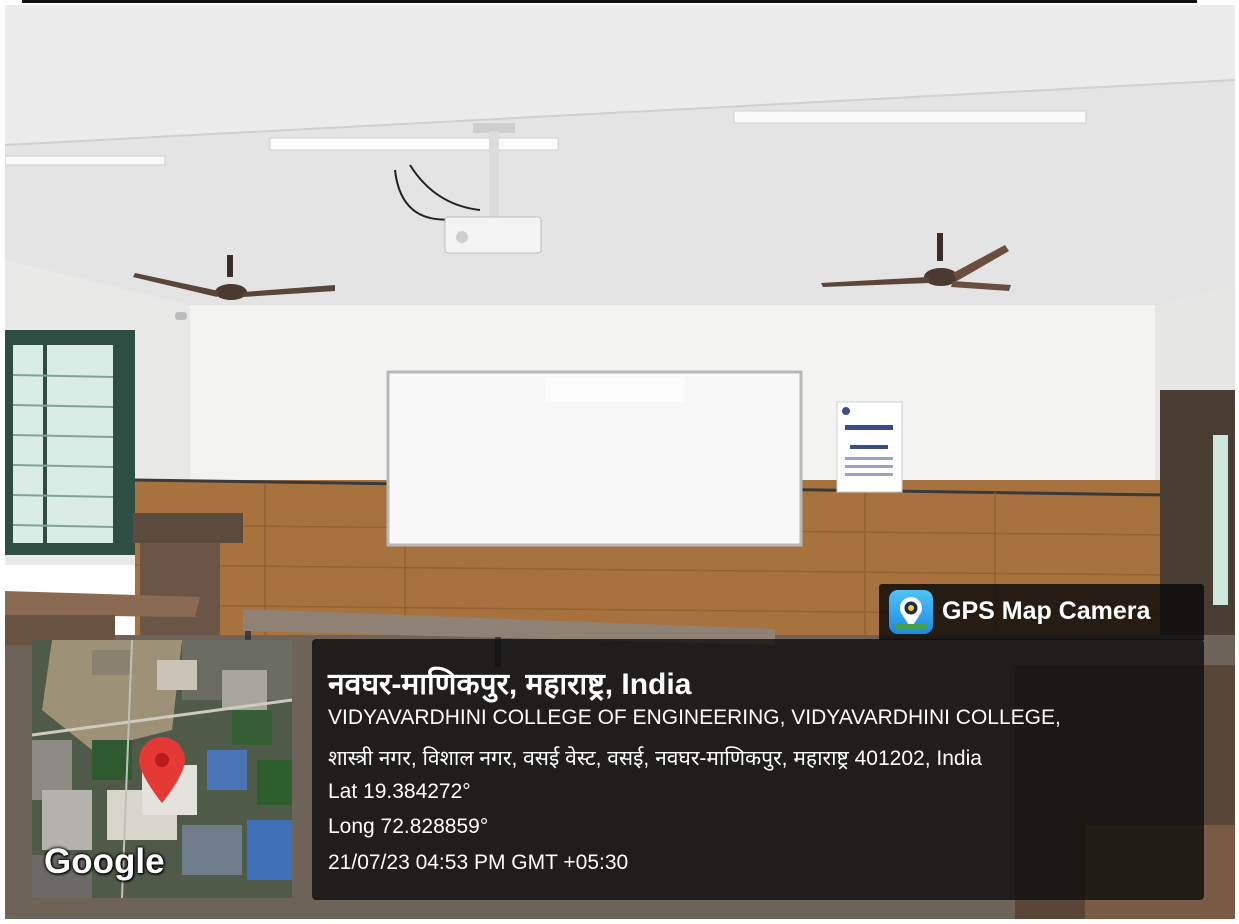 The image size is (1239, 924). What do you see at coordinates (911, 612) in the screenshot?
I see `map-camera-icon` at bounding box center [911, 612].